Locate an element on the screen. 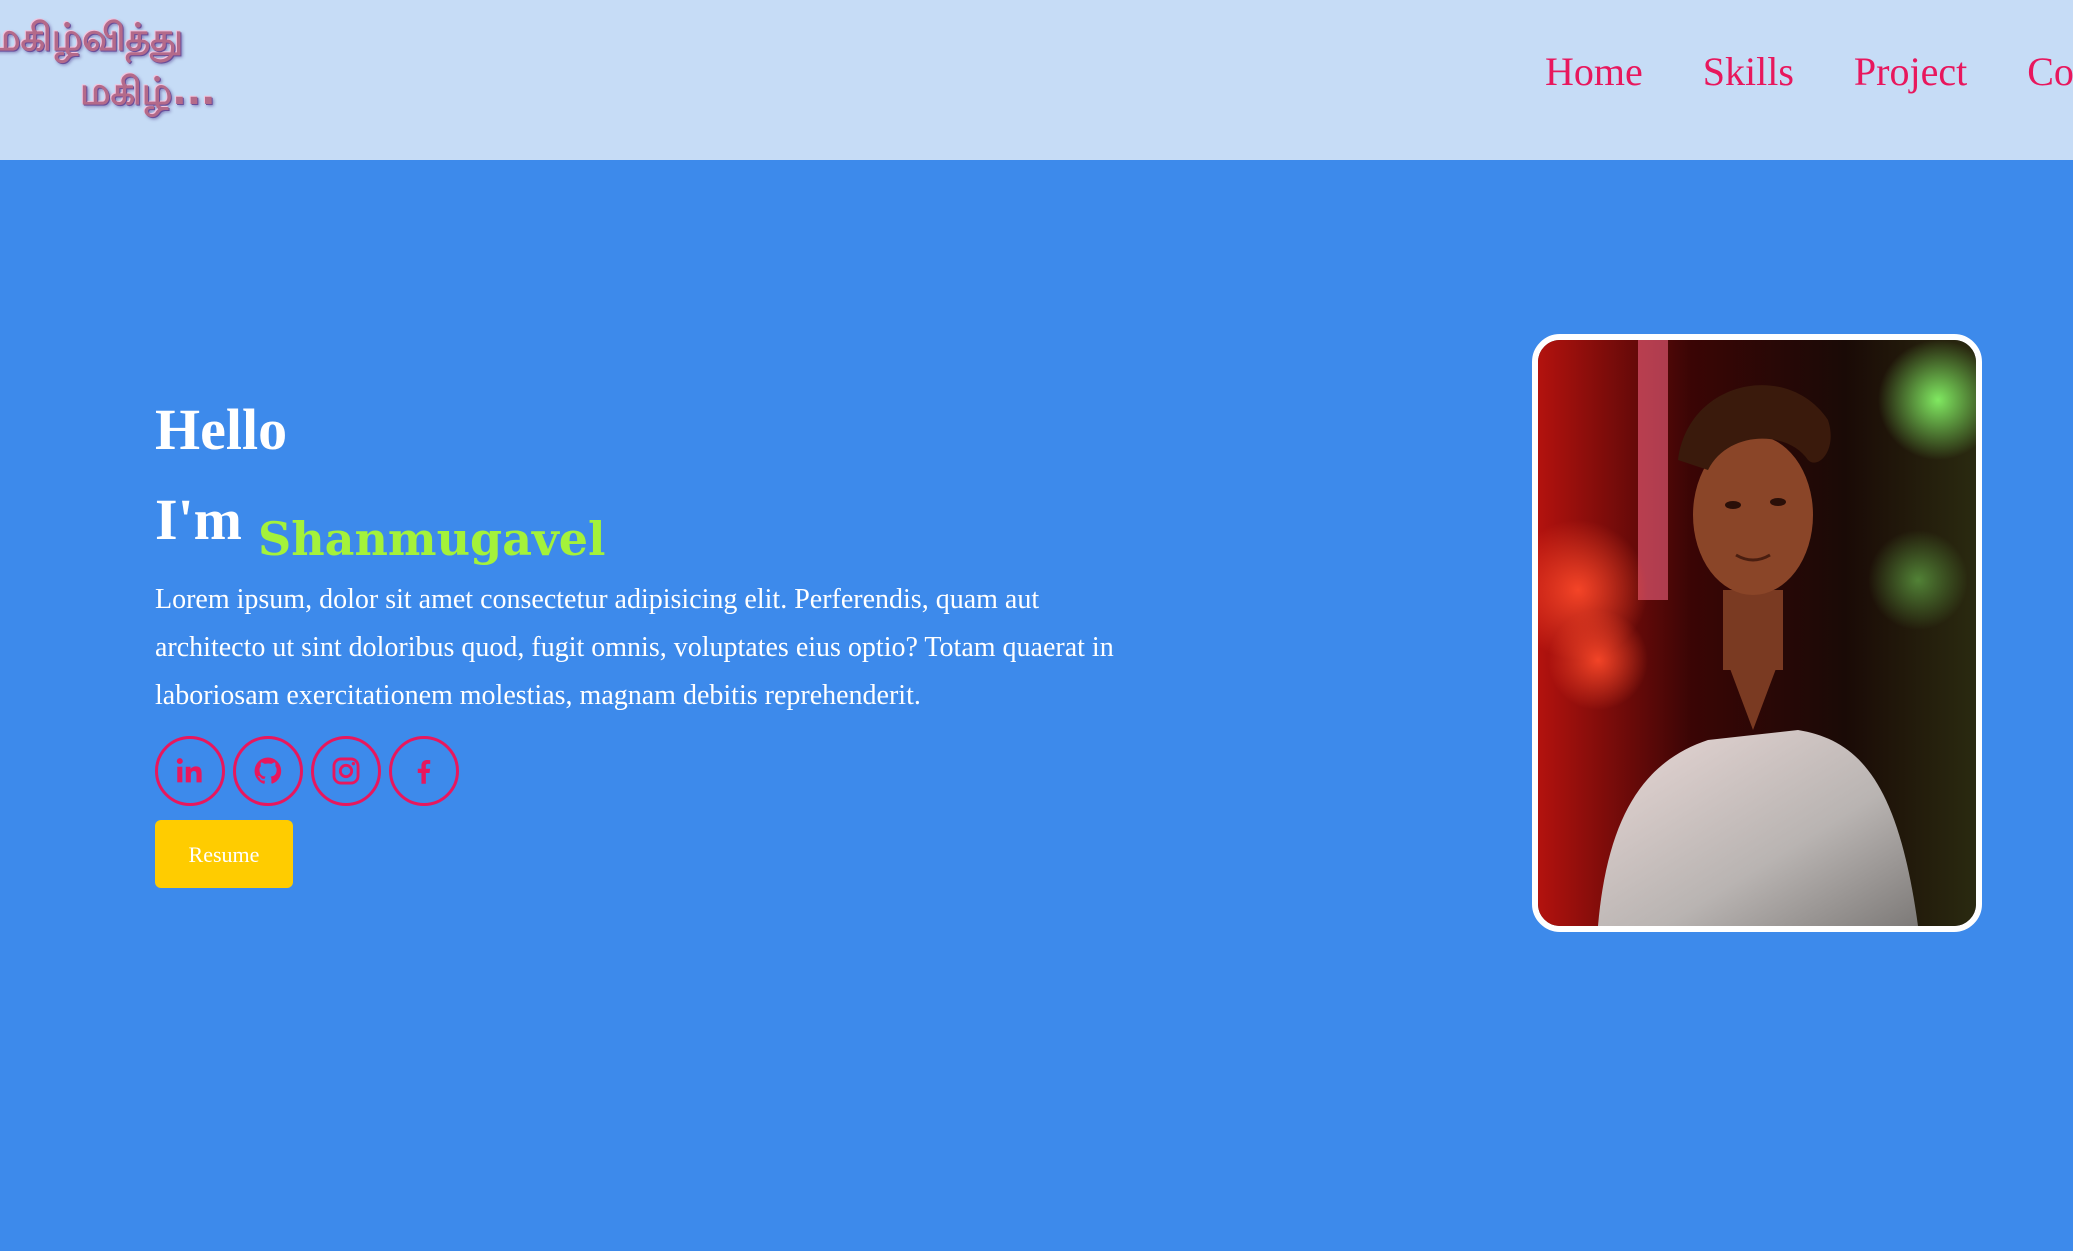 This screenshot has width=2073, height=1251. logo-line-1: மகிழ்வித்து is located at coordinates (92, 37).